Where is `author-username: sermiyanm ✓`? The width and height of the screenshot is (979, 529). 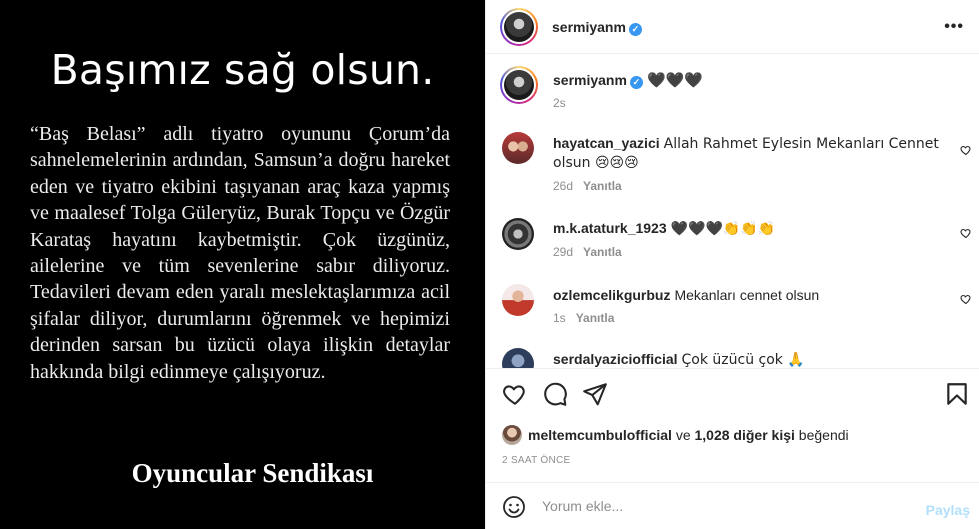 author-username: sermiyanm ✓ is located at coordinates (597, 27).